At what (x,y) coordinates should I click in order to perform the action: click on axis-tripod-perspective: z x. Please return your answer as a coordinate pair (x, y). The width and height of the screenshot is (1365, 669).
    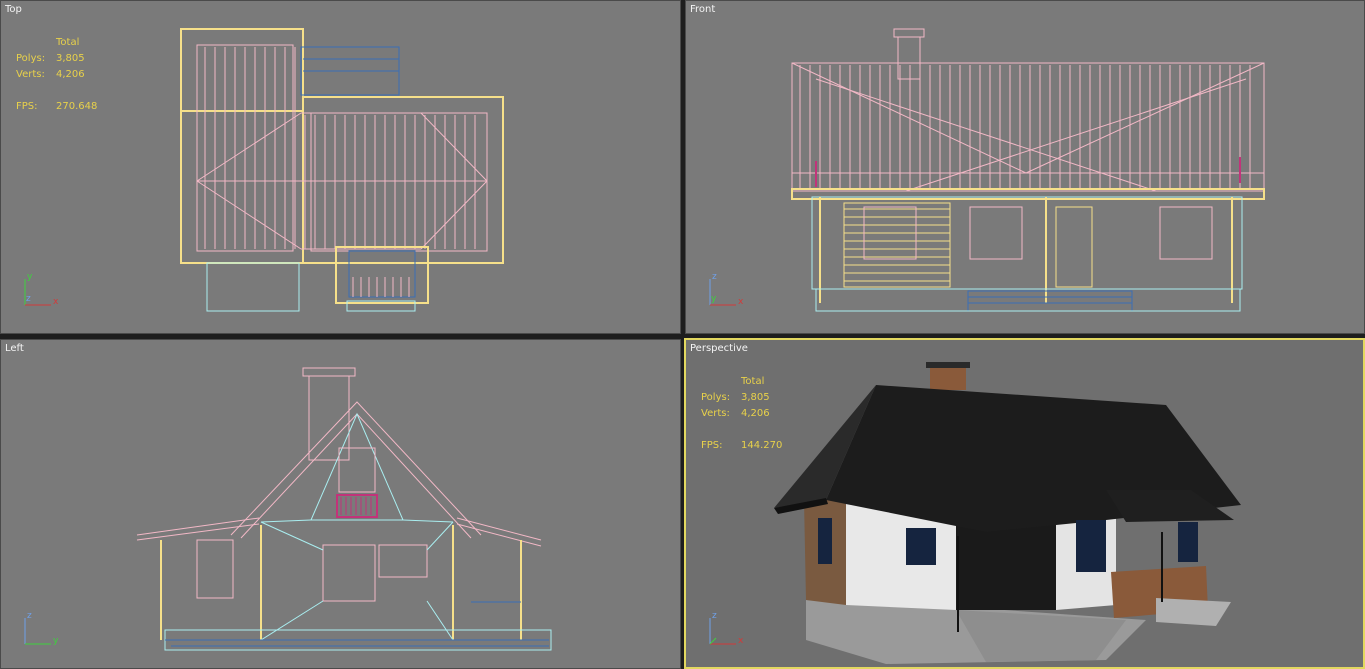
    Looking at the image, I should click on (726, 628).